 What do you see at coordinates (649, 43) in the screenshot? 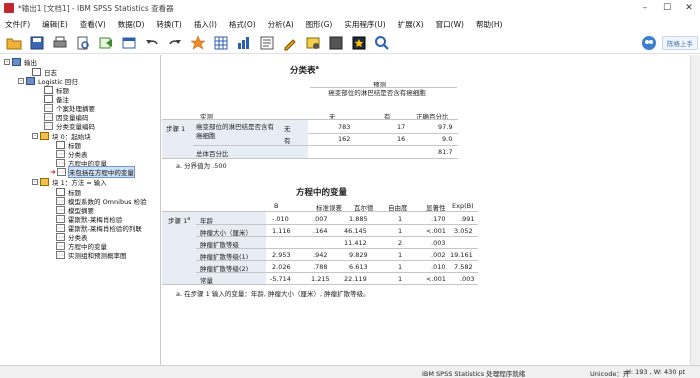
I see `cloud-icon` at bounding box center [649, 43].